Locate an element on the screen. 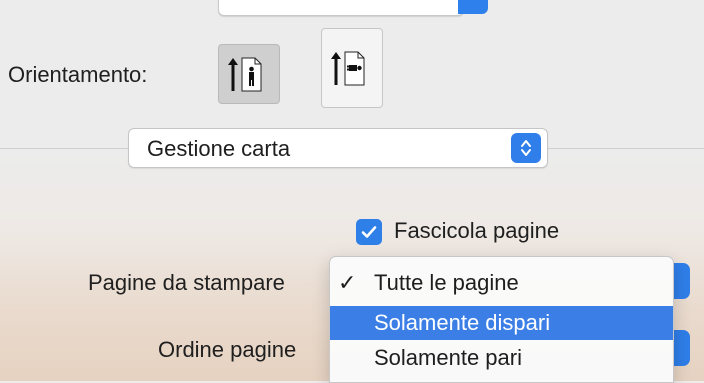  section-popup-button: Gestione carta is located at coordinates (338, 148).